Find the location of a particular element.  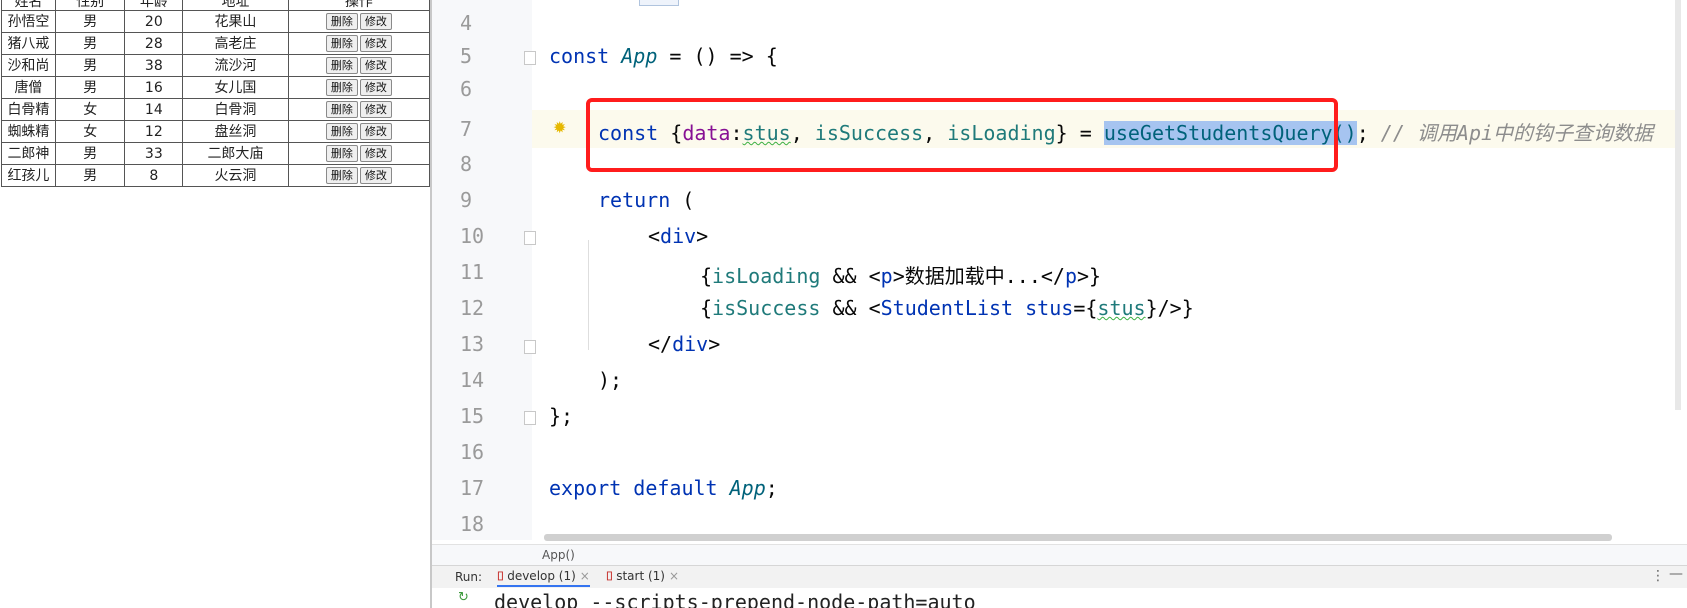

line-number: 14 is located at coordinates (472, 380).